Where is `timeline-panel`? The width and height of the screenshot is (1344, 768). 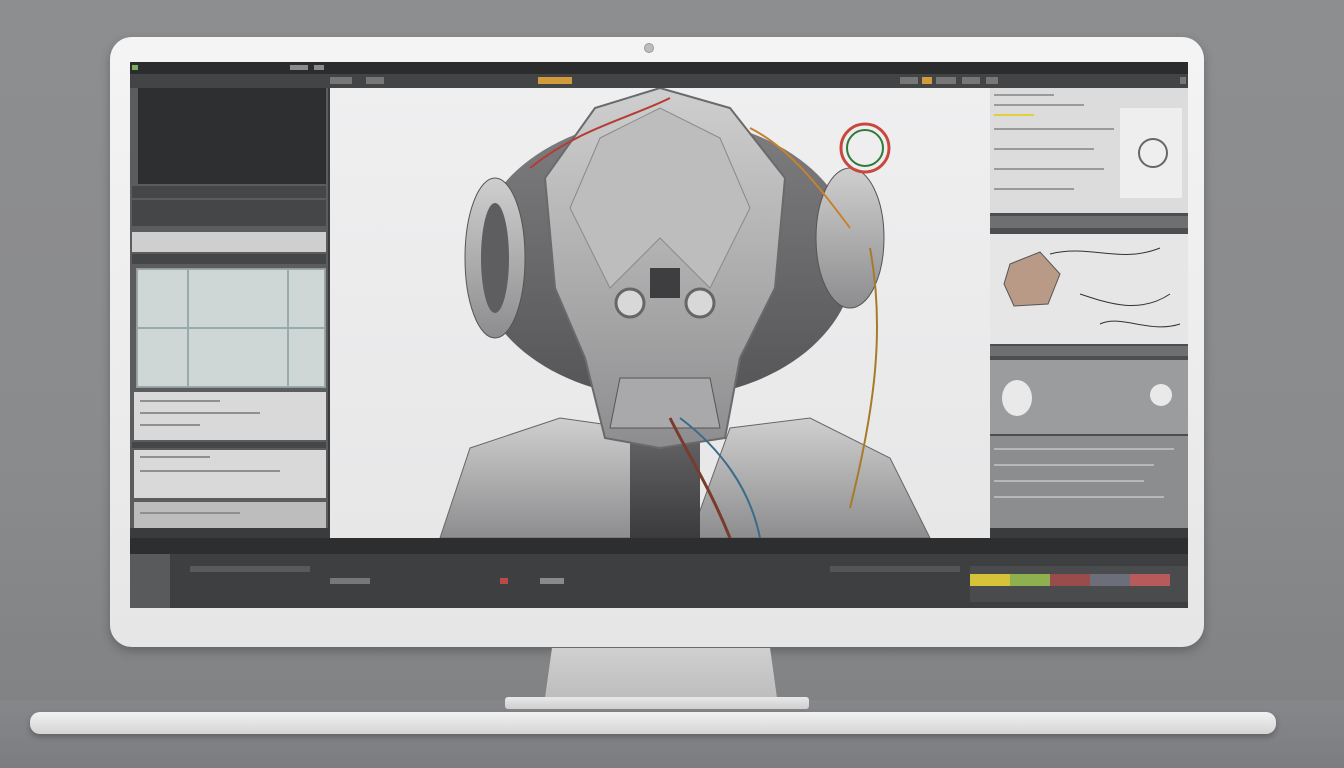 timeline-panel is located at coordinates (659, 573).